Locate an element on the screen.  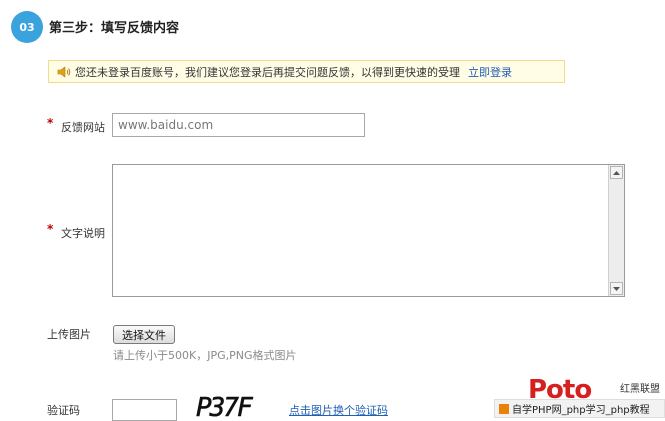
desc-label: 文字说明 is located at coordinates (83, 233).